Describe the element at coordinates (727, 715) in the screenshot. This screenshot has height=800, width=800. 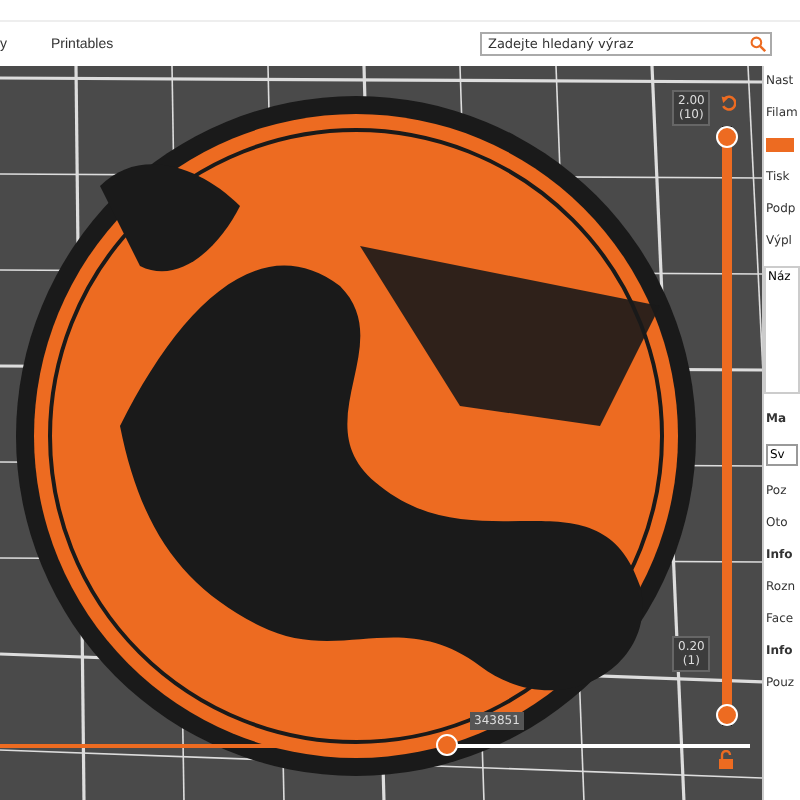
I see `lower-thumb` at that location.